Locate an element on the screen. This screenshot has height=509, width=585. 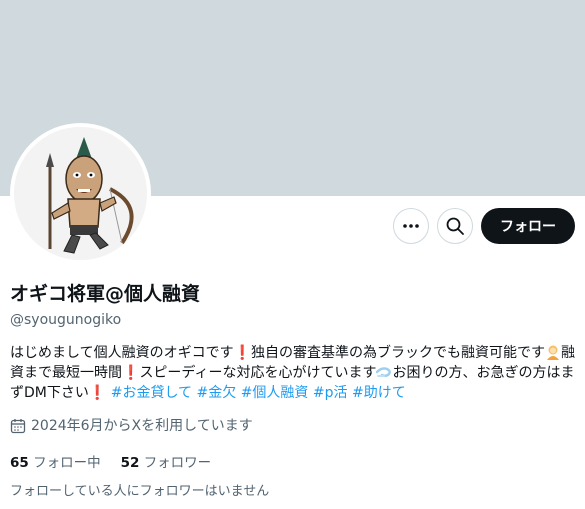
hashtag-link: #助けて is located at coordinates (379, 393).